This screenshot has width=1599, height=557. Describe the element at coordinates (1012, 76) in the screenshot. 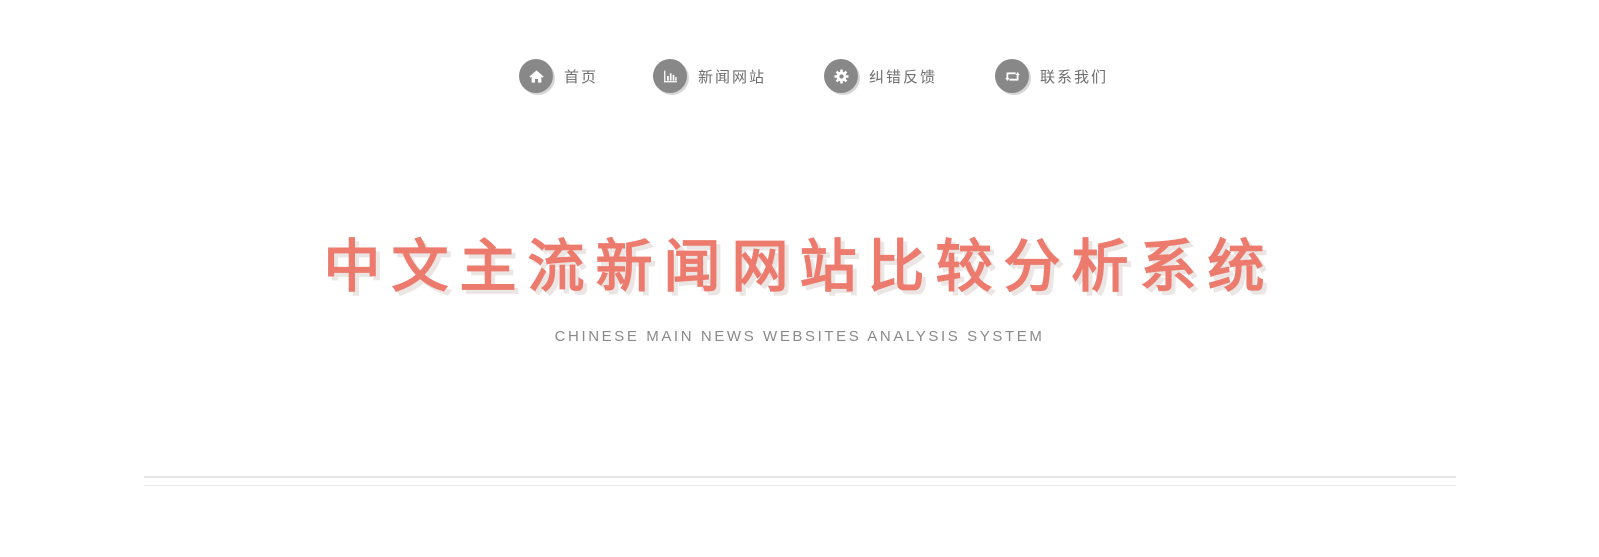

I see `retweet-icon` at that location.